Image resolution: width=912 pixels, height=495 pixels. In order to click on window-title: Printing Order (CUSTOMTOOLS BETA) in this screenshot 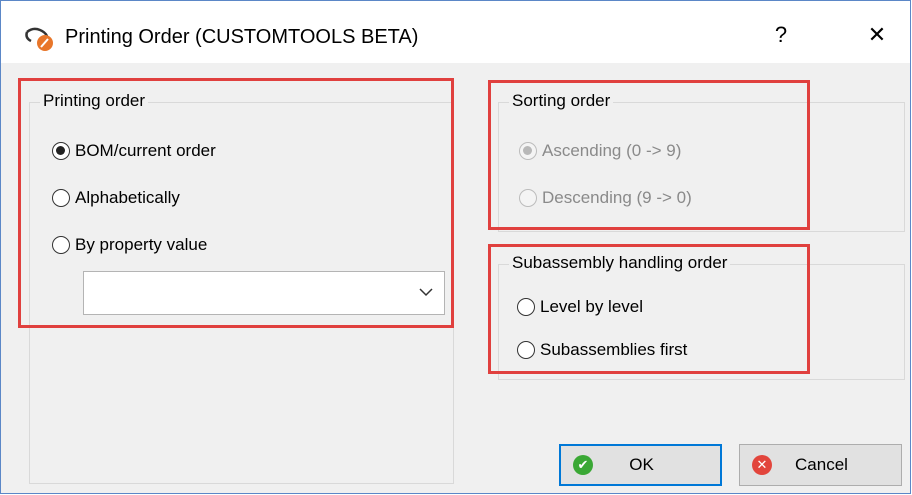, I will do `click(242, 37)`.